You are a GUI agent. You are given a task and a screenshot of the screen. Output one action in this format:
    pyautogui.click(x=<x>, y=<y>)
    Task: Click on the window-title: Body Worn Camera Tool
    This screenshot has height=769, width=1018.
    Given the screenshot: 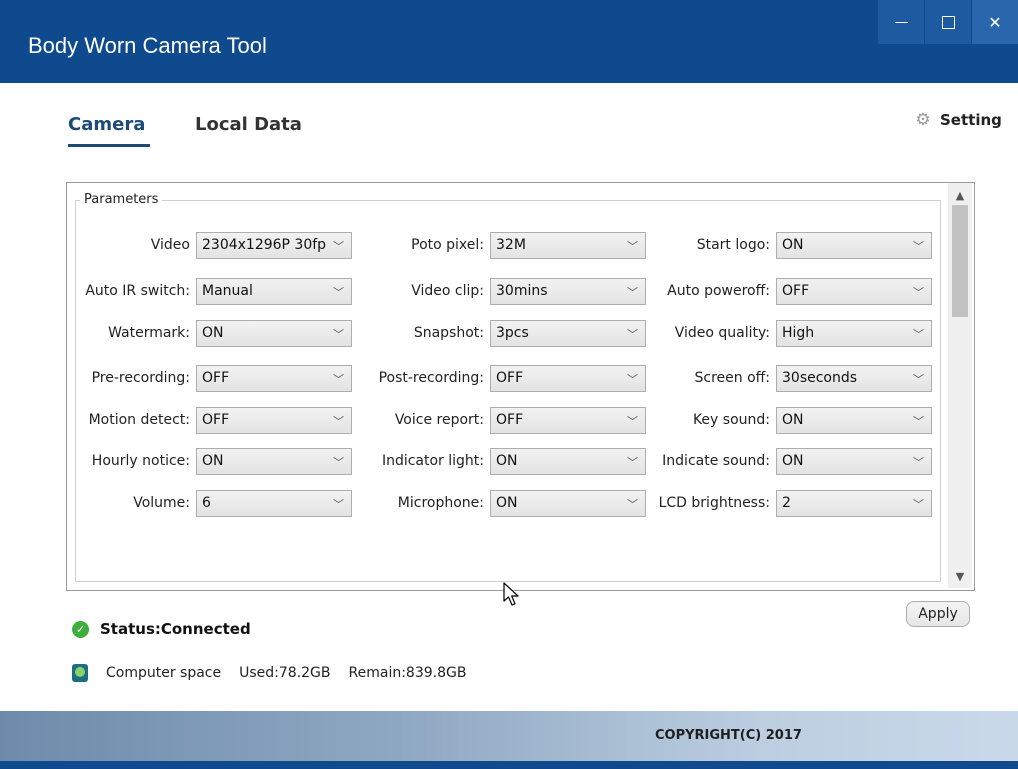 What is the action you would take?
    pyautogui.click(x=147, y=45)
    